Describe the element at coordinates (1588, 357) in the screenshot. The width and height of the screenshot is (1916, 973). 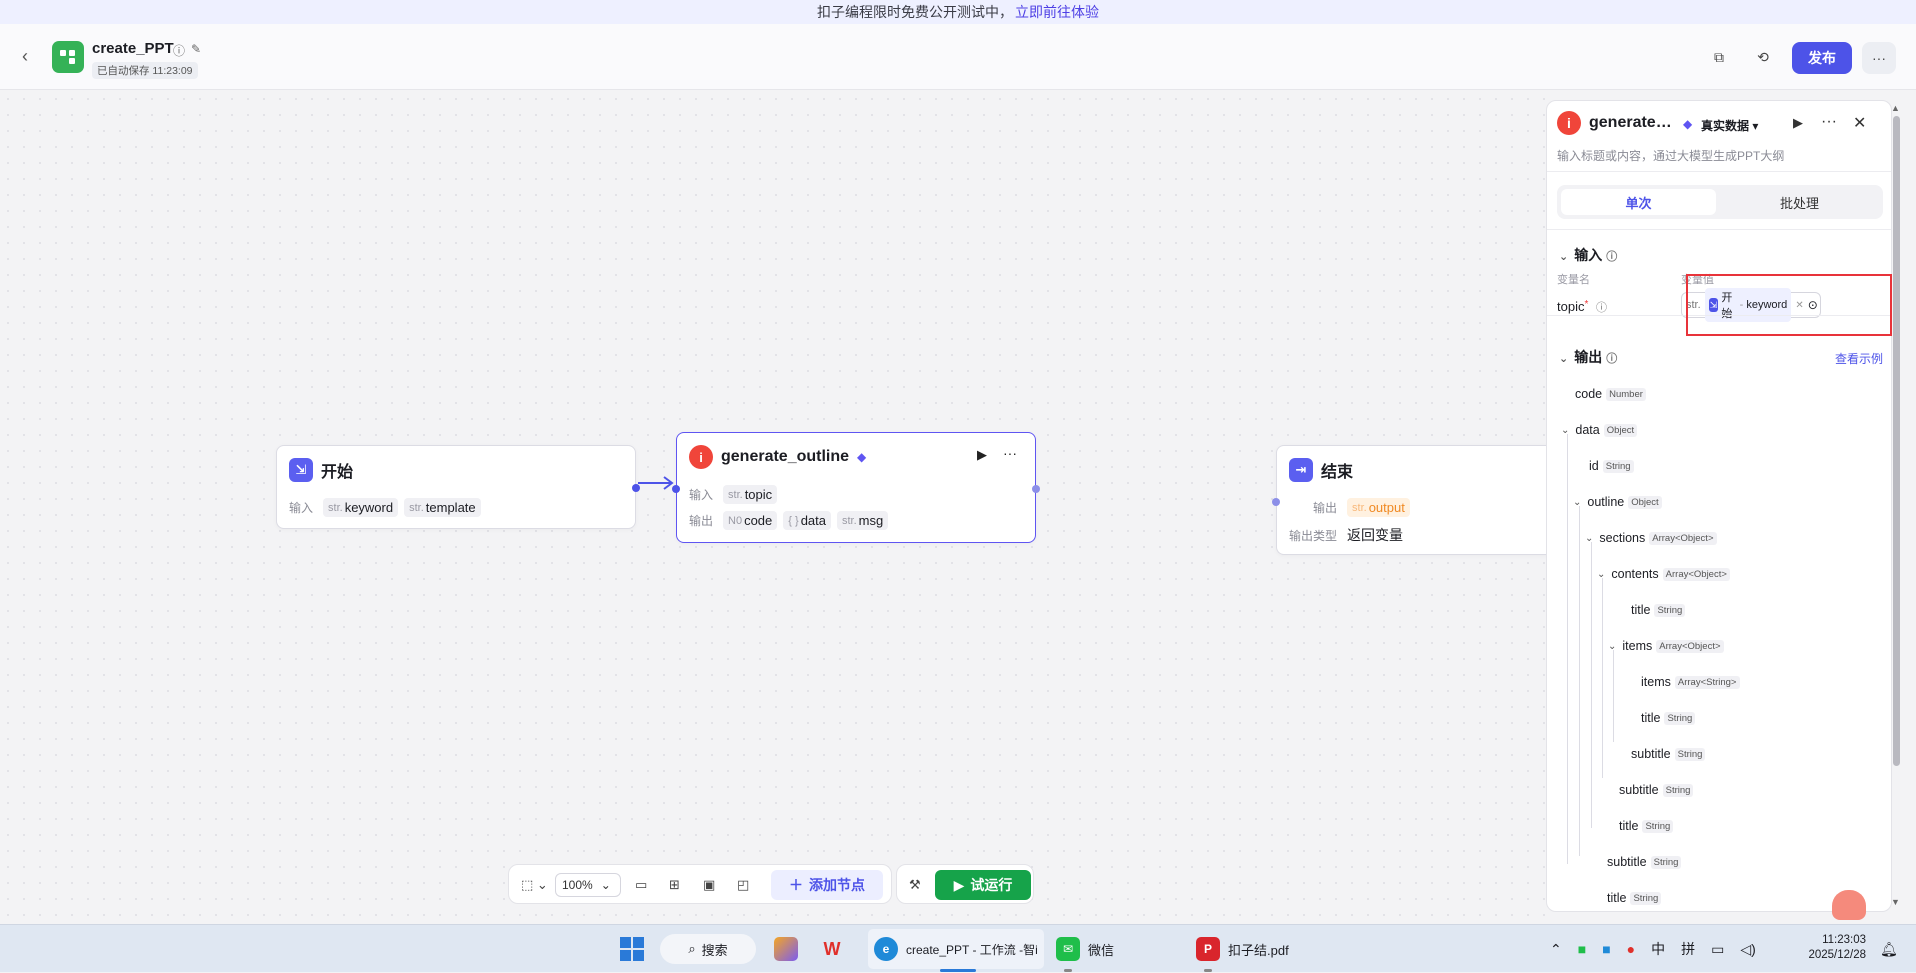
I see `output-section-header: ⌄ 输出 ⓘ` at that location.